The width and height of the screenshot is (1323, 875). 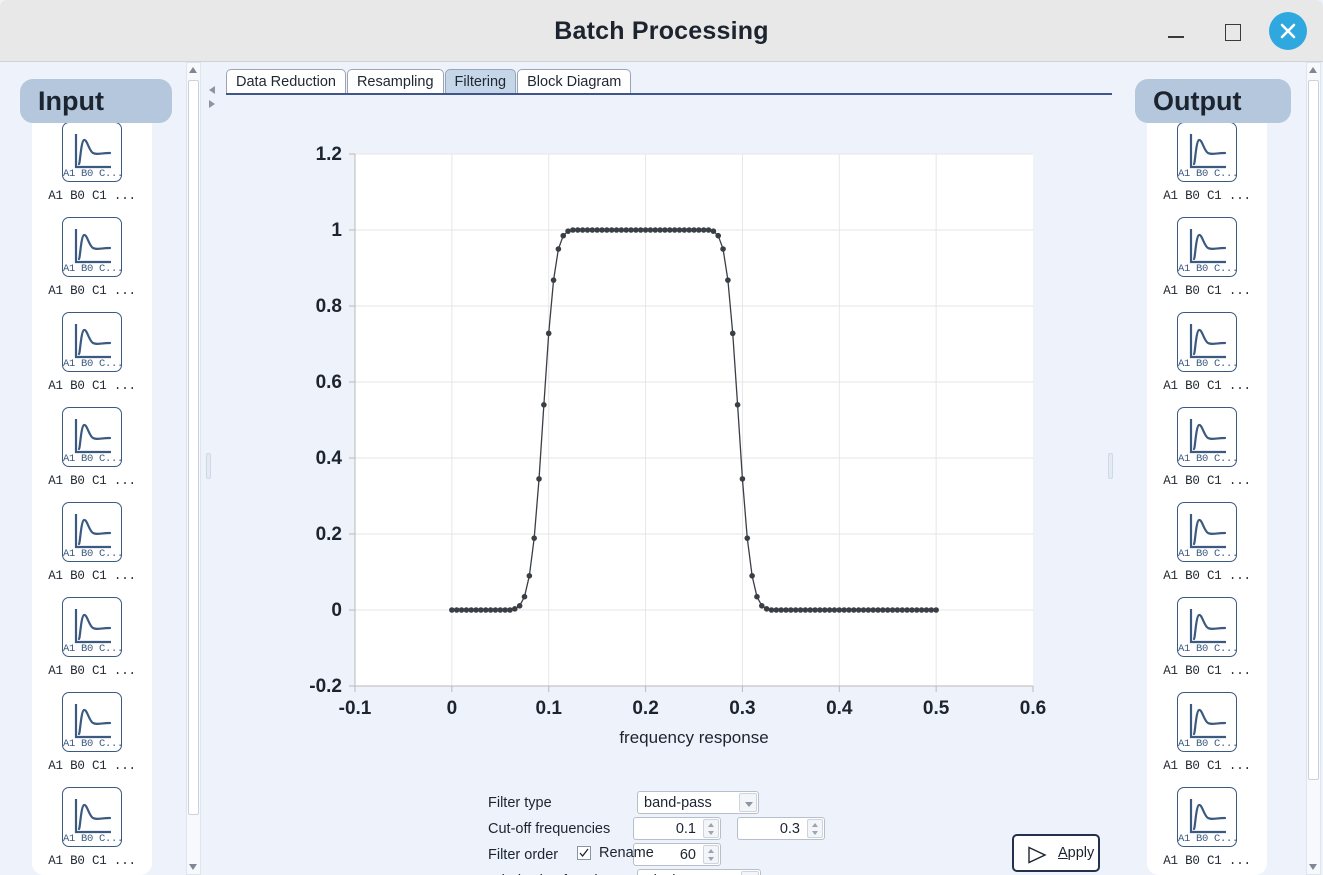 I want to click on right-splitter-handle, so click(x=1110, y=466).